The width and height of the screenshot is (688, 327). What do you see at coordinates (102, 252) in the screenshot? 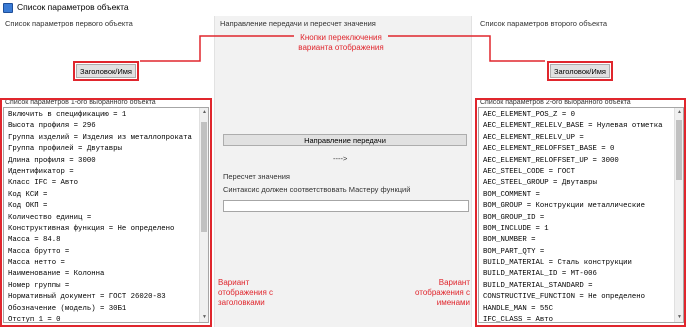
I see `list-item: Масса брутто =` at bounding box center [102, 252].